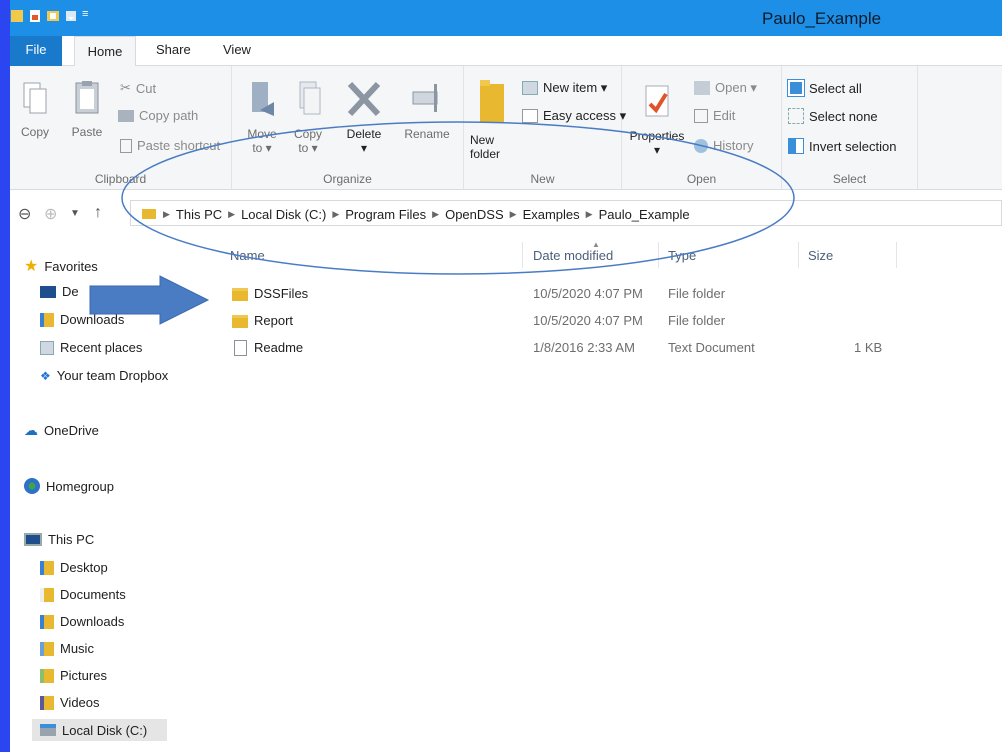  What do you see at coordinates (723, 145) in the screenshot?
I see `history-button: History` at bounding box center [723, 145].